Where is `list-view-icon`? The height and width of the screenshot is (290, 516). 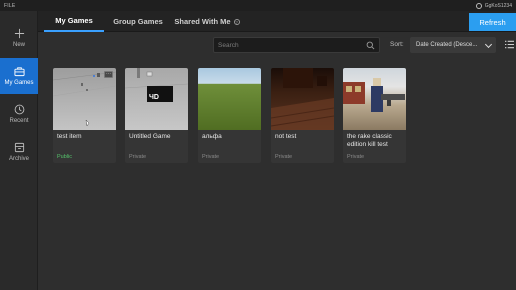 list-view-icon is located at coordinates (509, 44).